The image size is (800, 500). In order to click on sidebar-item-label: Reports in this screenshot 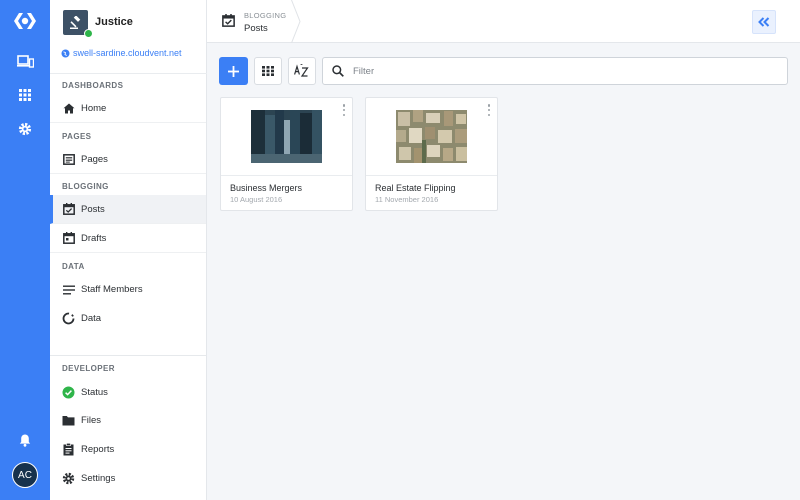, I will do `click(98, 449)`.